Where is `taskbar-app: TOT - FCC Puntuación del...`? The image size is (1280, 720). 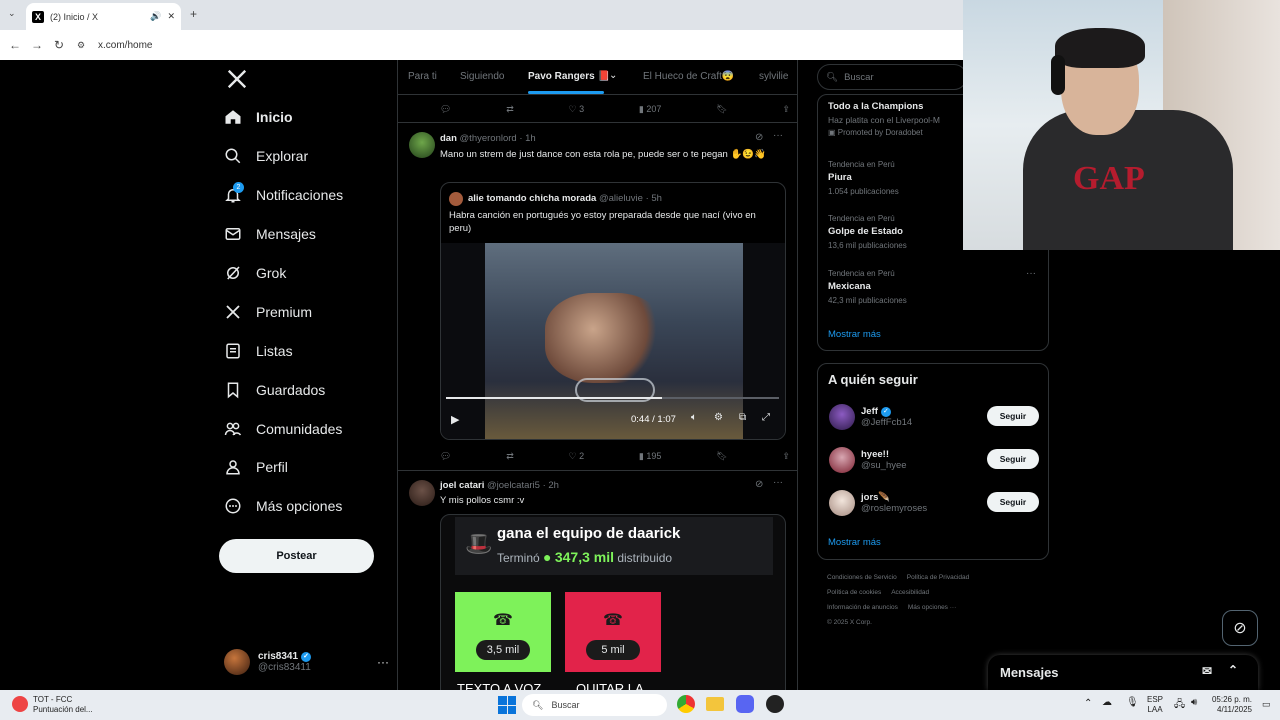 taskbar-app: TOT - FCC Puntuación del... is located at coordinates (63, 705).